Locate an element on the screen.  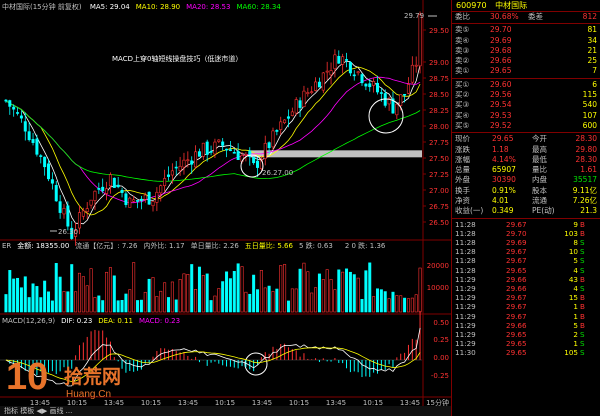
price-axis-label: 27.50 is located at coordinates (439, 159).